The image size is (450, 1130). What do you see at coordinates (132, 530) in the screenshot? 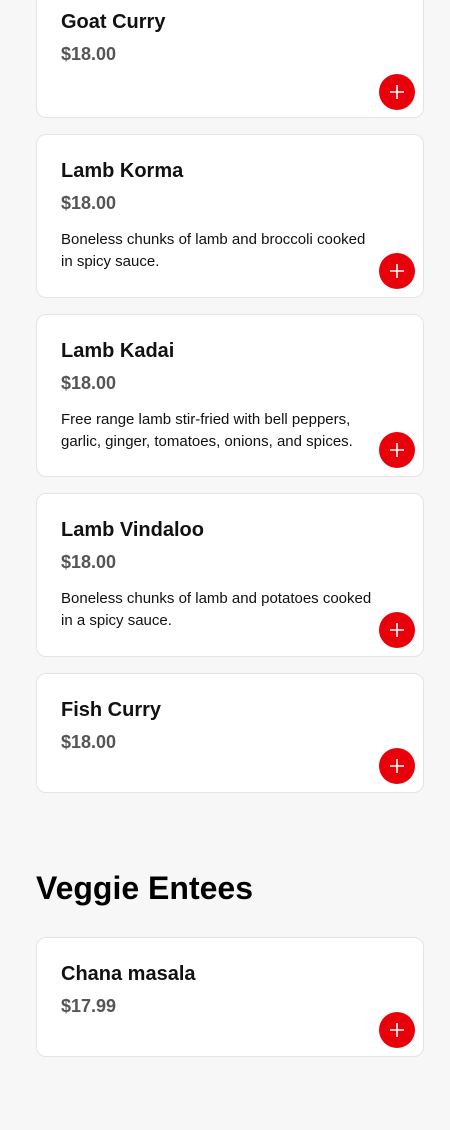
I see `item-name: Lamb Vindaloo` at bounding box center [132, 530].